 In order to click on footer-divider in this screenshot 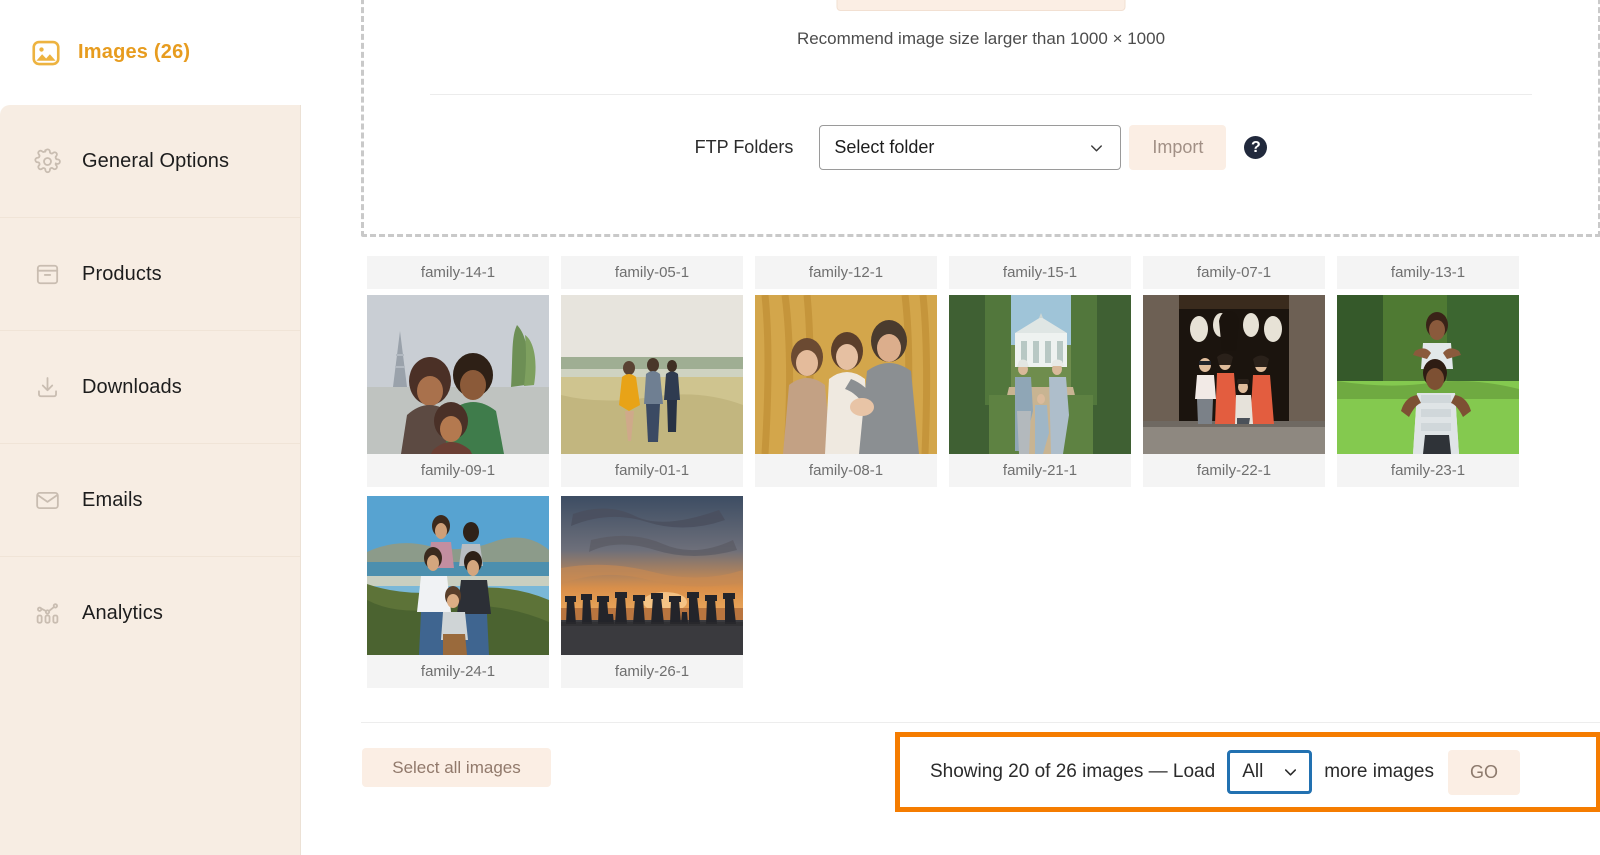, I will do `click(980, 722)`.